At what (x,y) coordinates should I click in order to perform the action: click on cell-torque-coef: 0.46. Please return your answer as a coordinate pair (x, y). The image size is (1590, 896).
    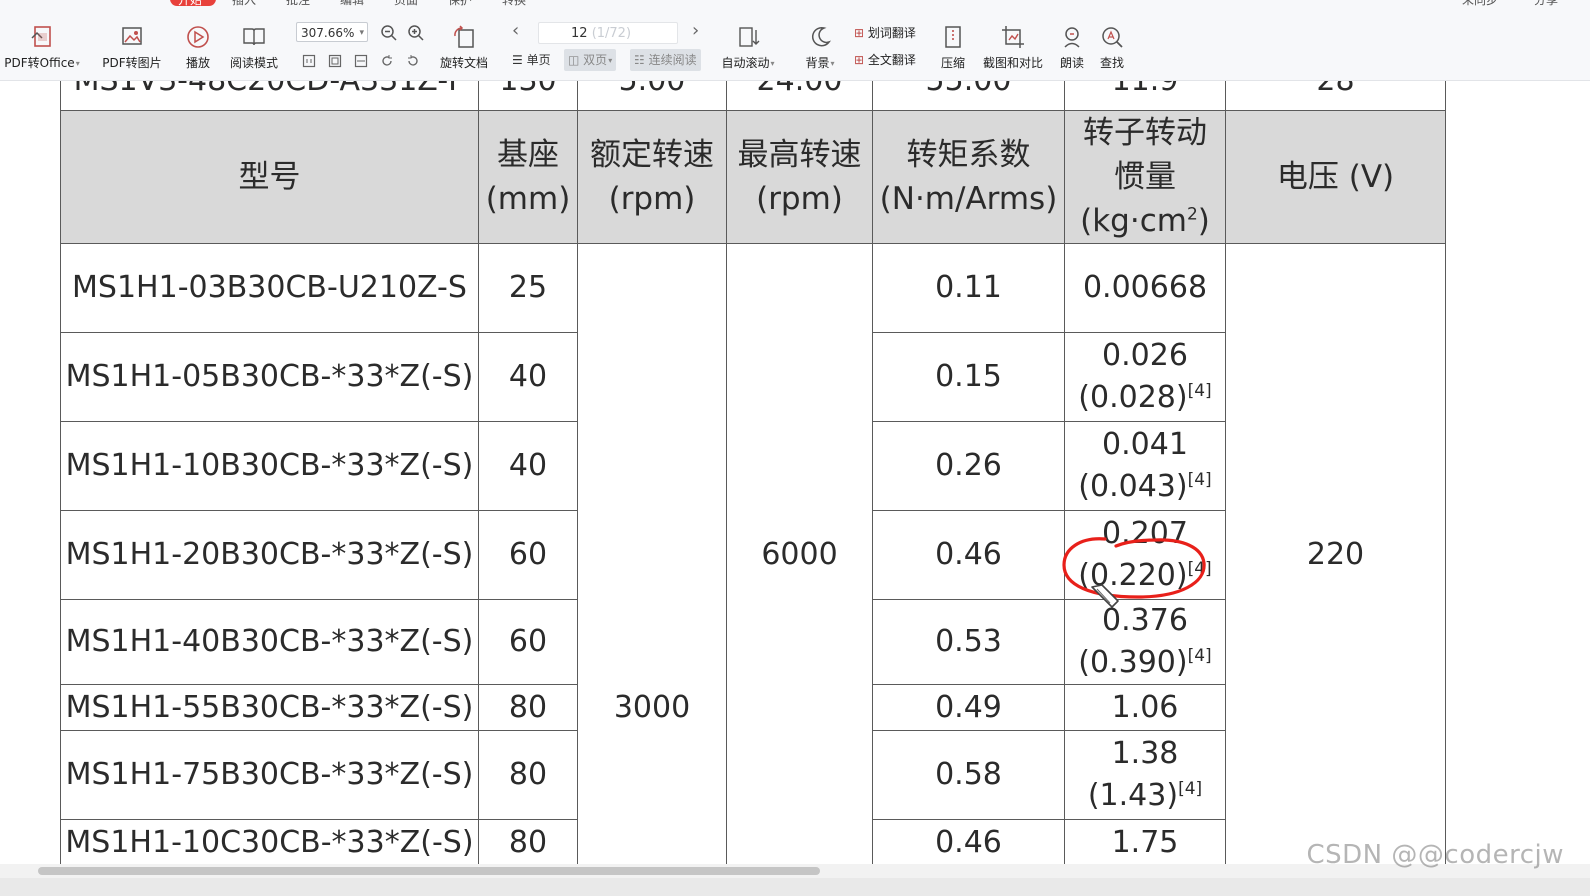
    Looking at the image, I should click on (968, 555).